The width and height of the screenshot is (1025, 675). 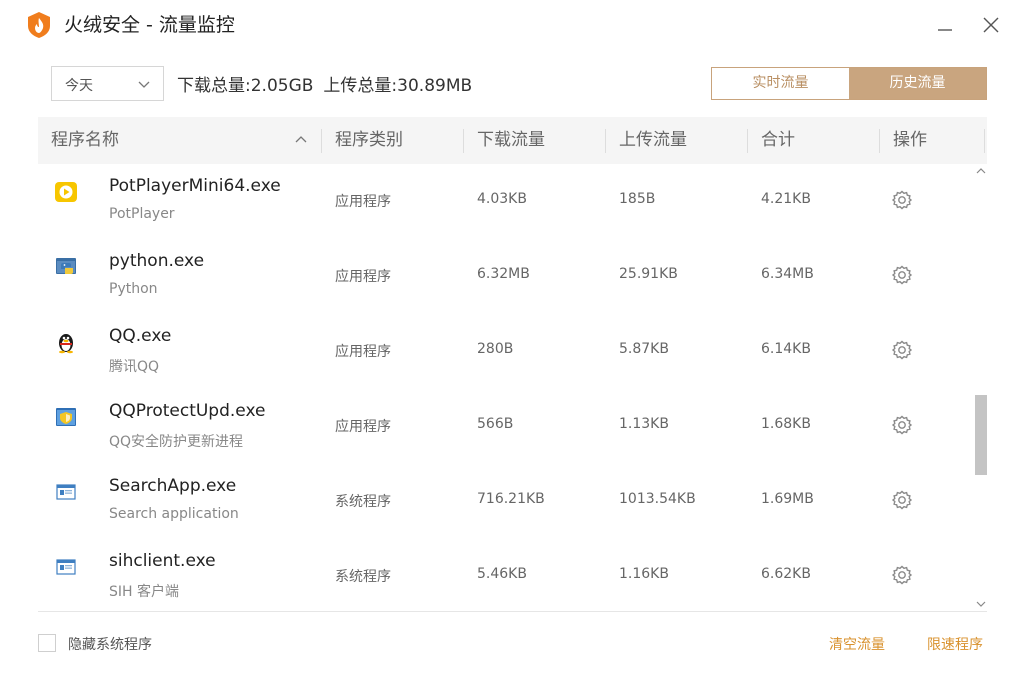 What do you see at coordinates (917, 83) in the screenshot?
I see `tab-history-traffic: 历史流量` at bounding box center [917, 83].